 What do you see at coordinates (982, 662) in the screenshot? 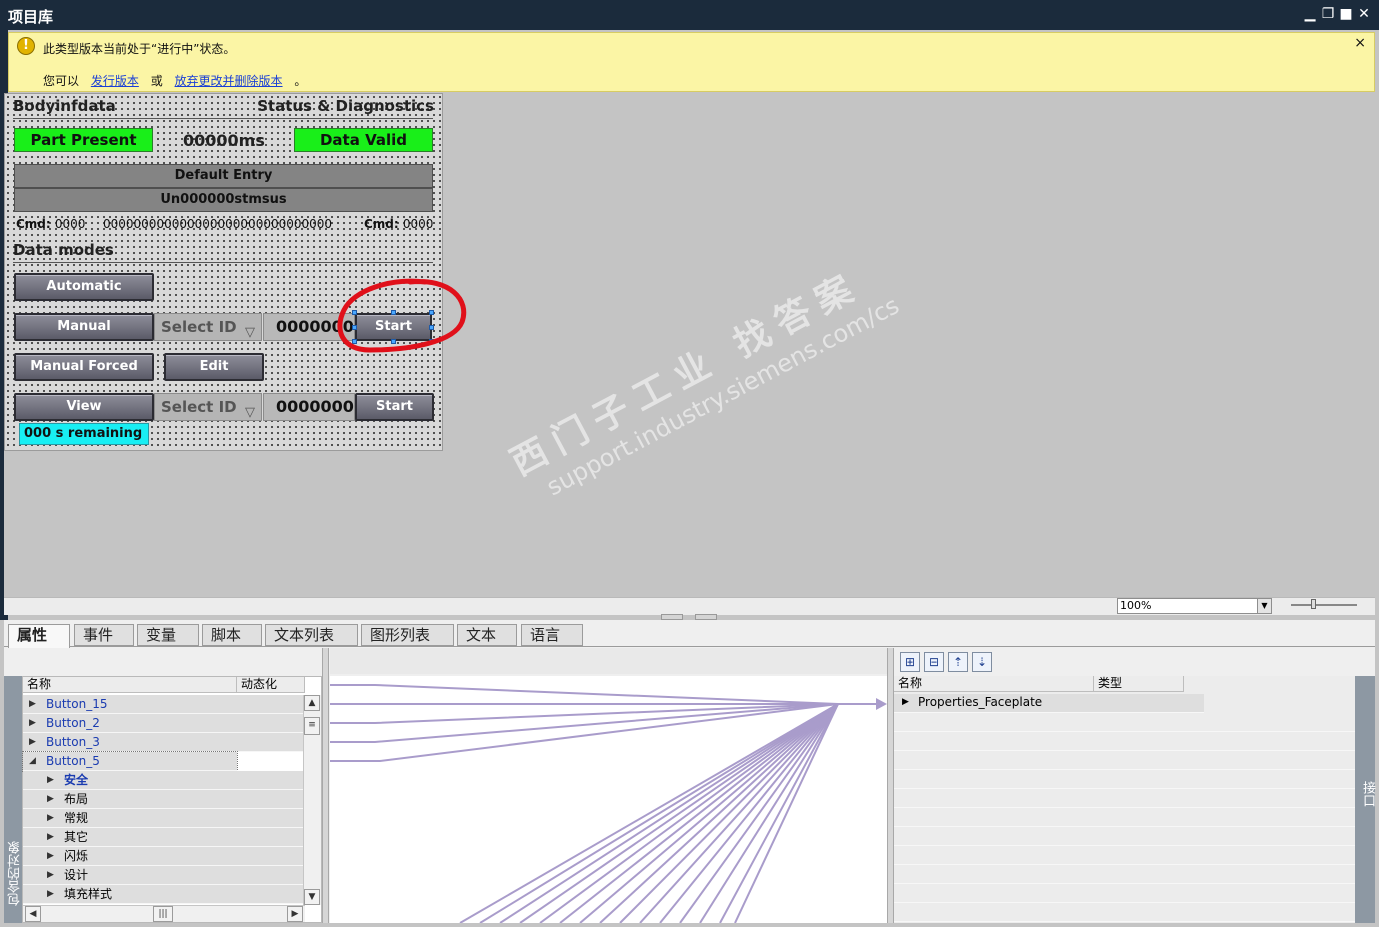
I see `move-down-icon: ⇣` at bounding box center [982, 662].